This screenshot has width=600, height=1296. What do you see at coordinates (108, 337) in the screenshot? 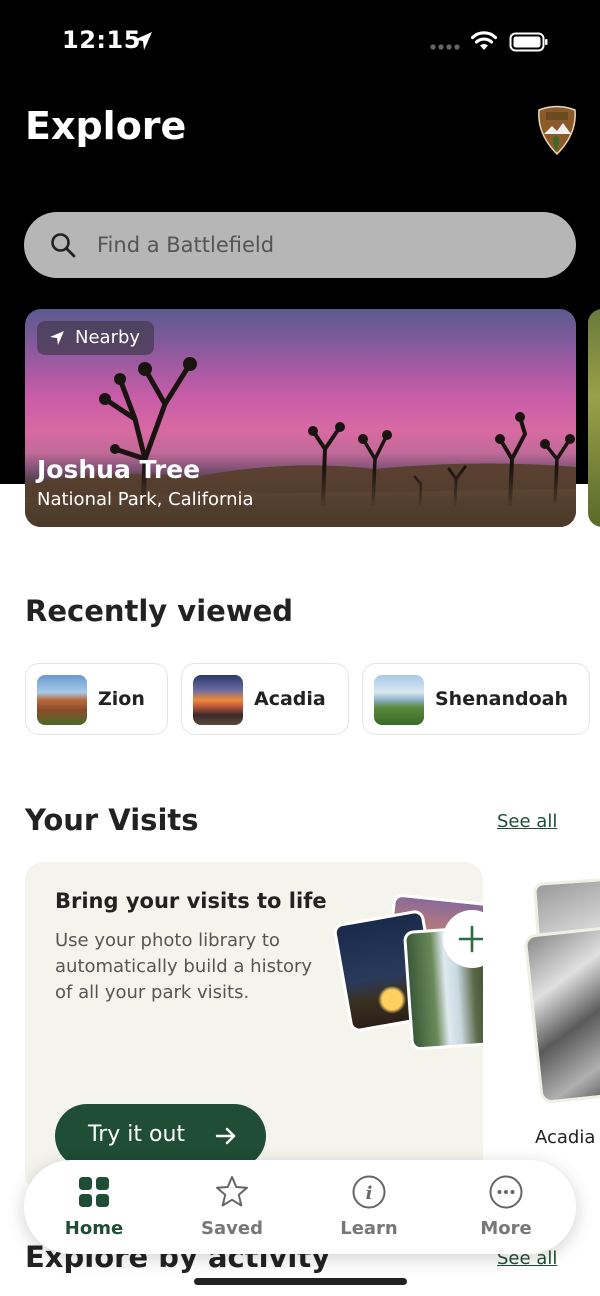
I see `nearby-badge-label: Nearby` at bounding box center [108, 337].